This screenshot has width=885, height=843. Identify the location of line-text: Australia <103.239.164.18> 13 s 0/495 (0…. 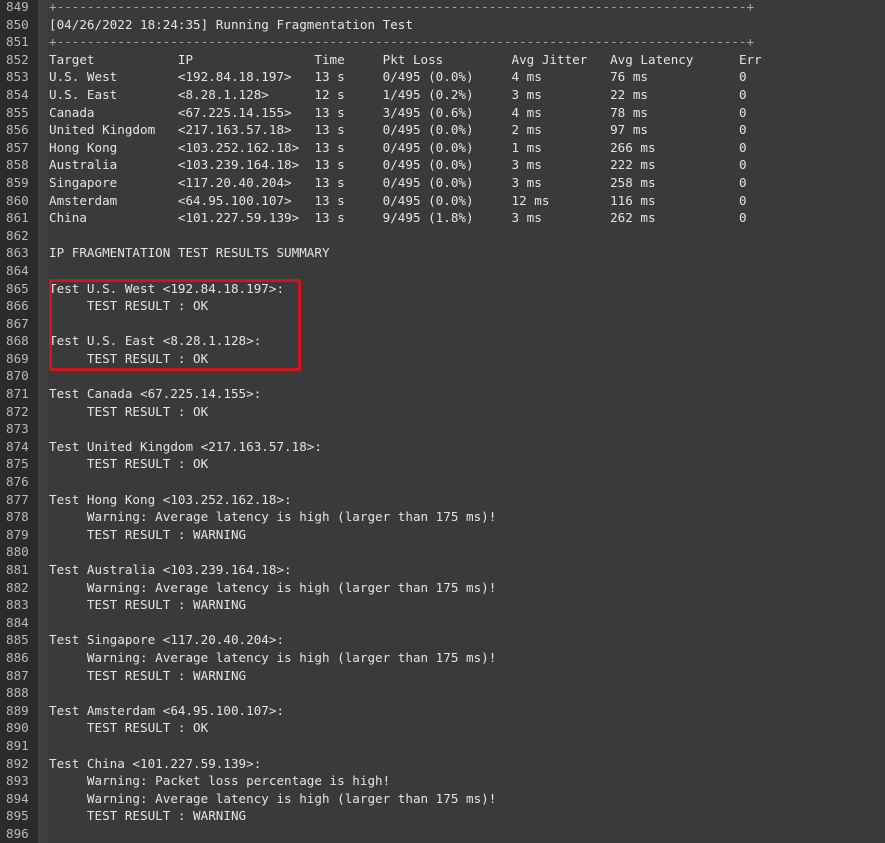
(398, 165).